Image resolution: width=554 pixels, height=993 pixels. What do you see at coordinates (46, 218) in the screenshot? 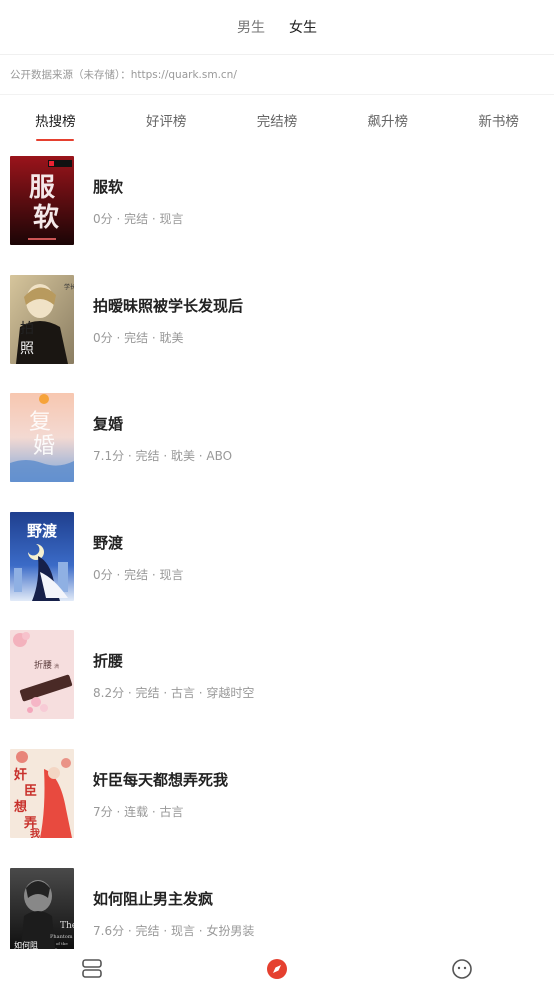
I see `svg-text: 软` at bounding box center [46, 218].